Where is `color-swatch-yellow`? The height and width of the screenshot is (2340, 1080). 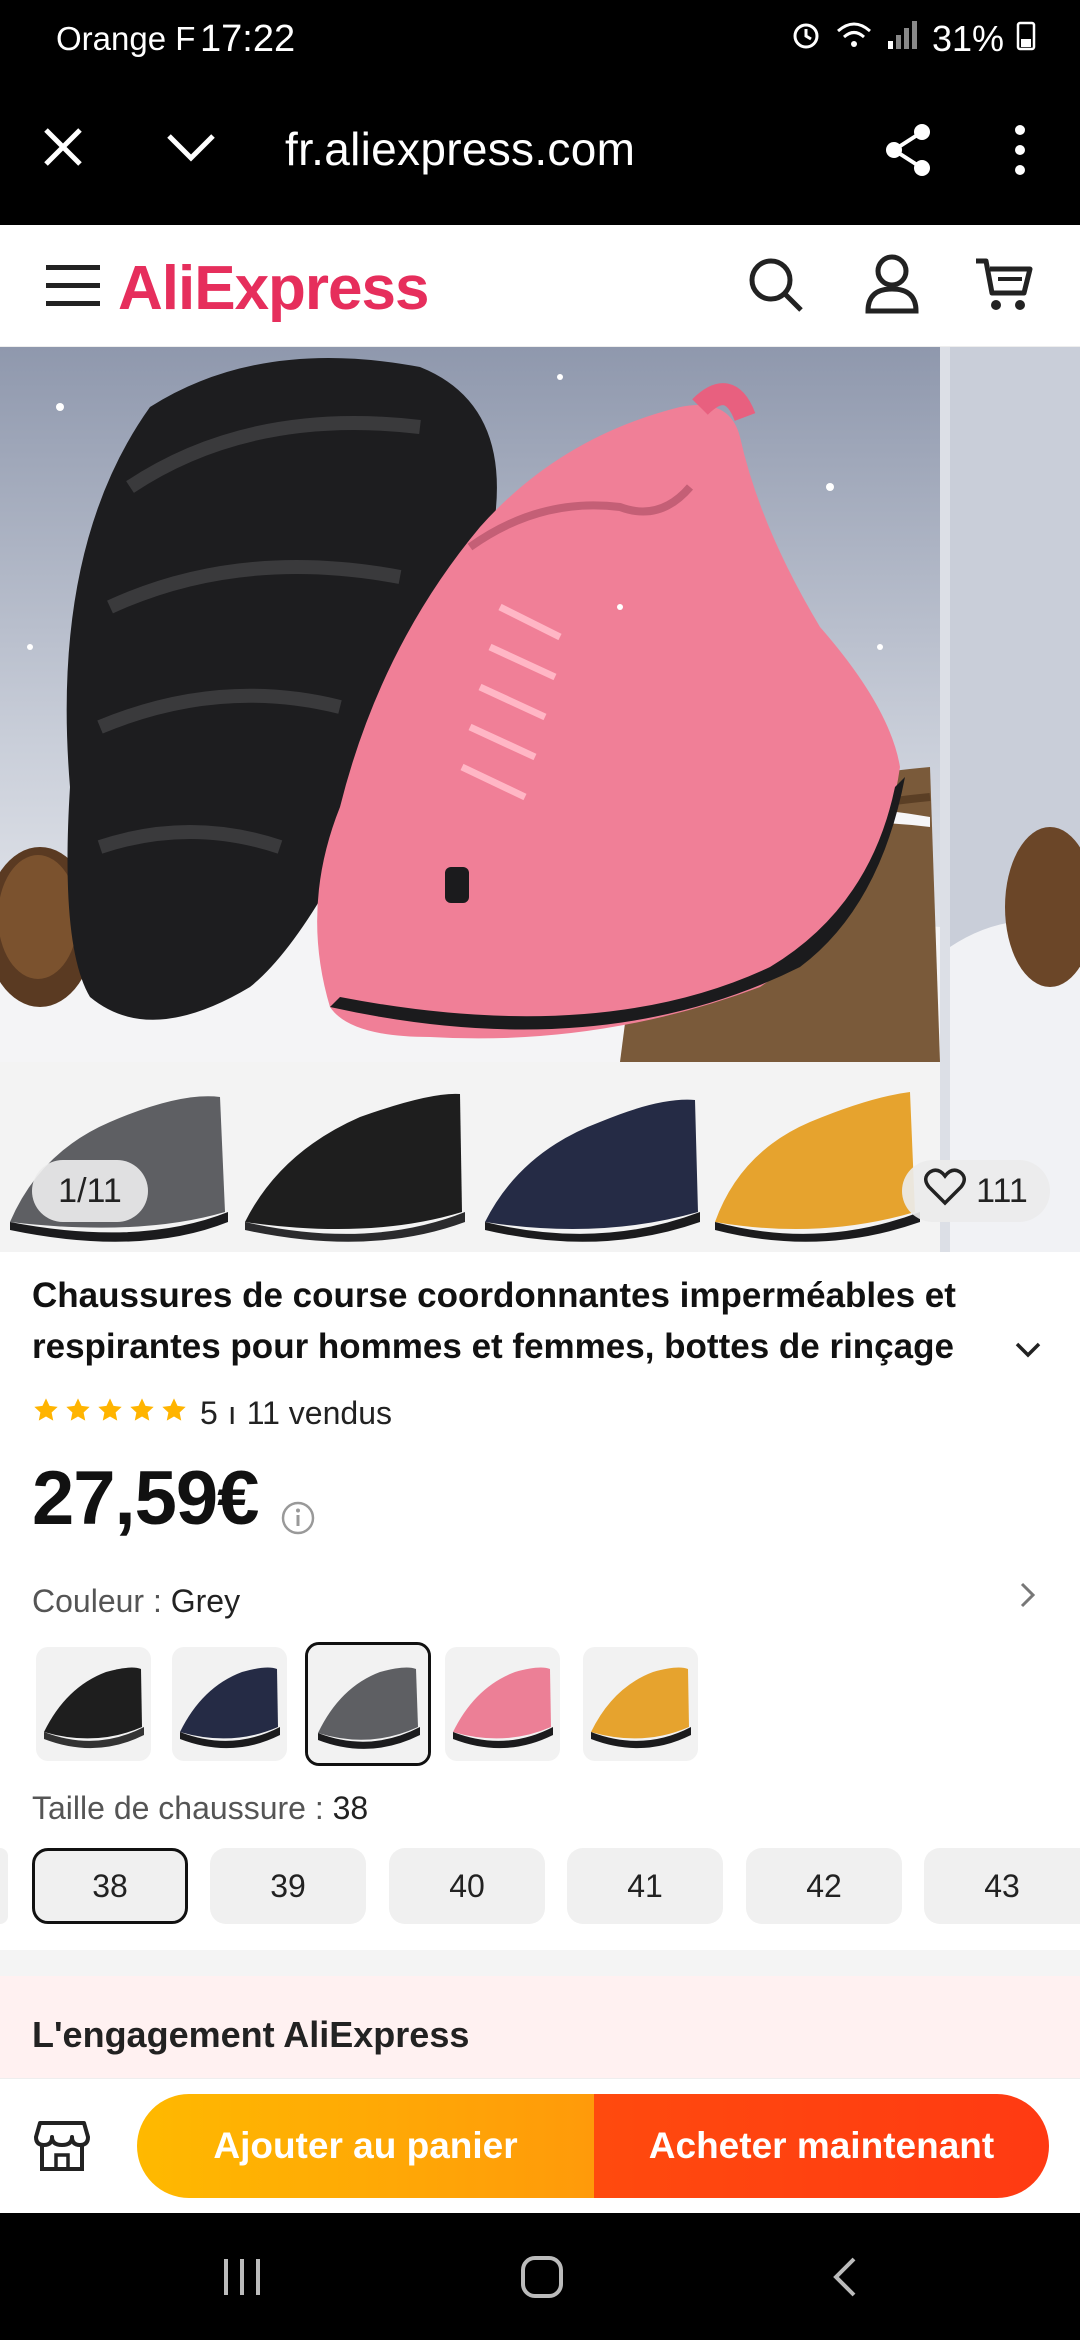 color-swatch-yellow is located at coordinates (640, 1704).